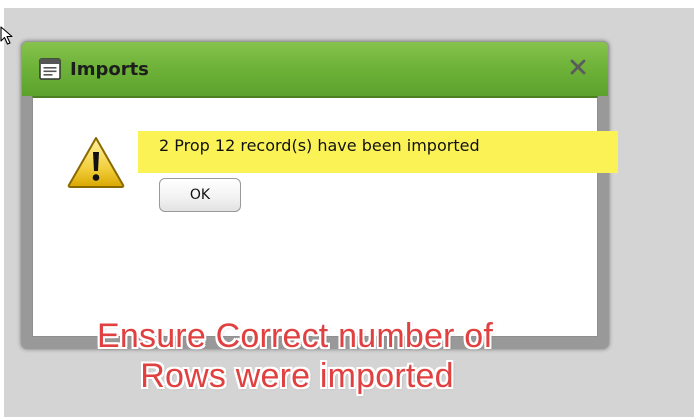 The height and width of the screenshot is (417, 694). What do you see at coordinates (319, 145) in the screenshot?
I see `import-message: 2 Prop 12 record(s) have been imported` at bounding box center [319, 145].